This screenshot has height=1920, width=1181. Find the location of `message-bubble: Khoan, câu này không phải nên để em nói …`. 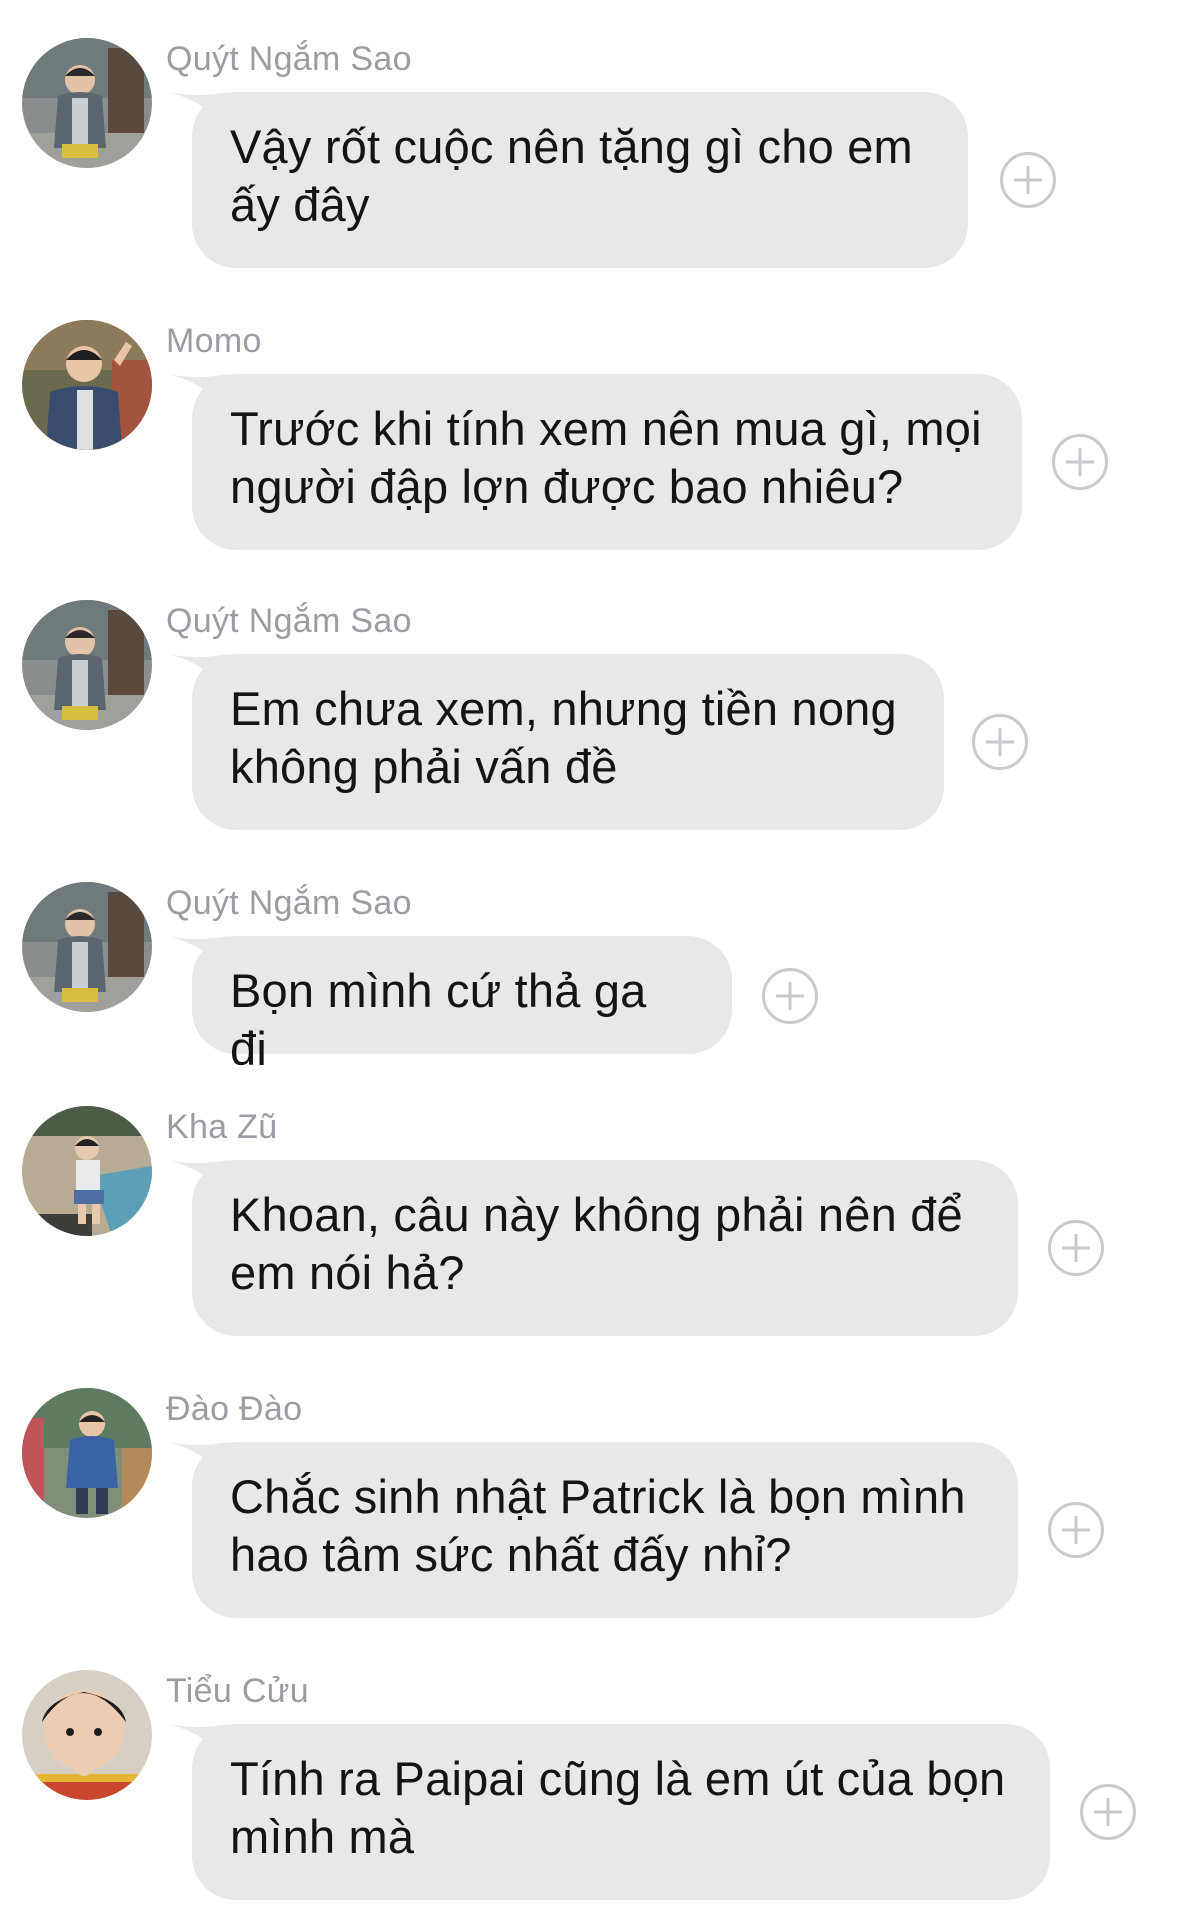

message-bubble: Khoan, câu này không phải nên để em nói … is located at coordinates (605, 1248).